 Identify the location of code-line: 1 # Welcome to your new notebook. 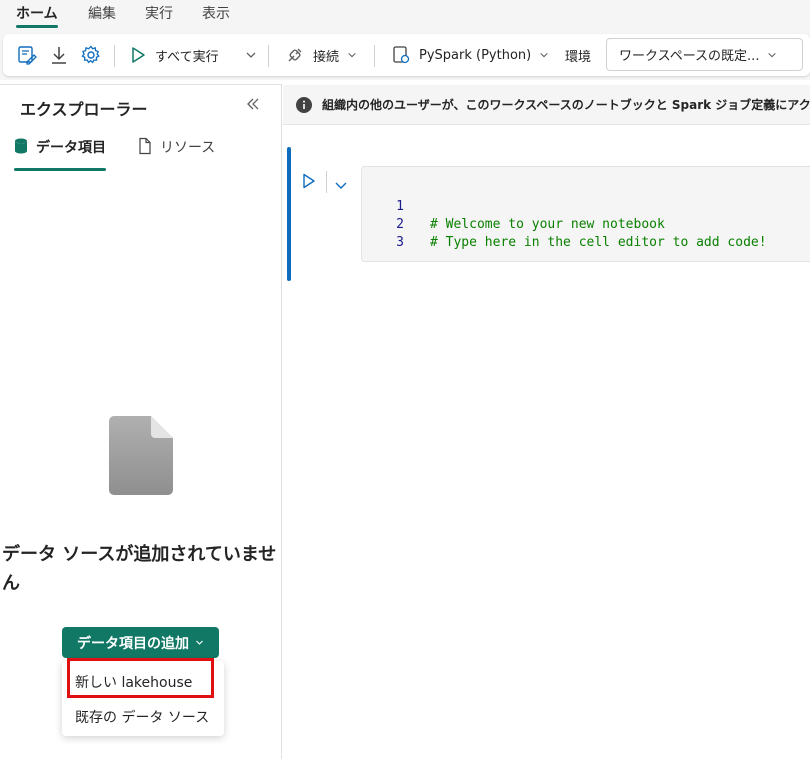
(513, 206).